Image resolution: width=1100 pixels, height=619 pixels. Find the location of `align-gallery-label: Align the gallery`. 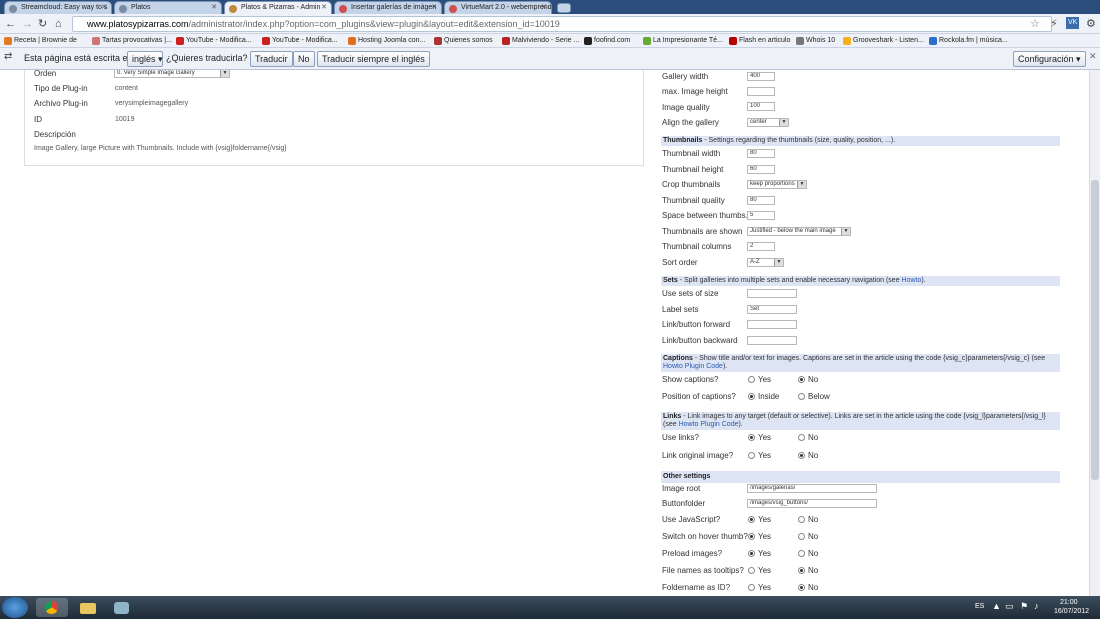

align-gallery-label: Align the gallery is located at coordinates (690, 122).